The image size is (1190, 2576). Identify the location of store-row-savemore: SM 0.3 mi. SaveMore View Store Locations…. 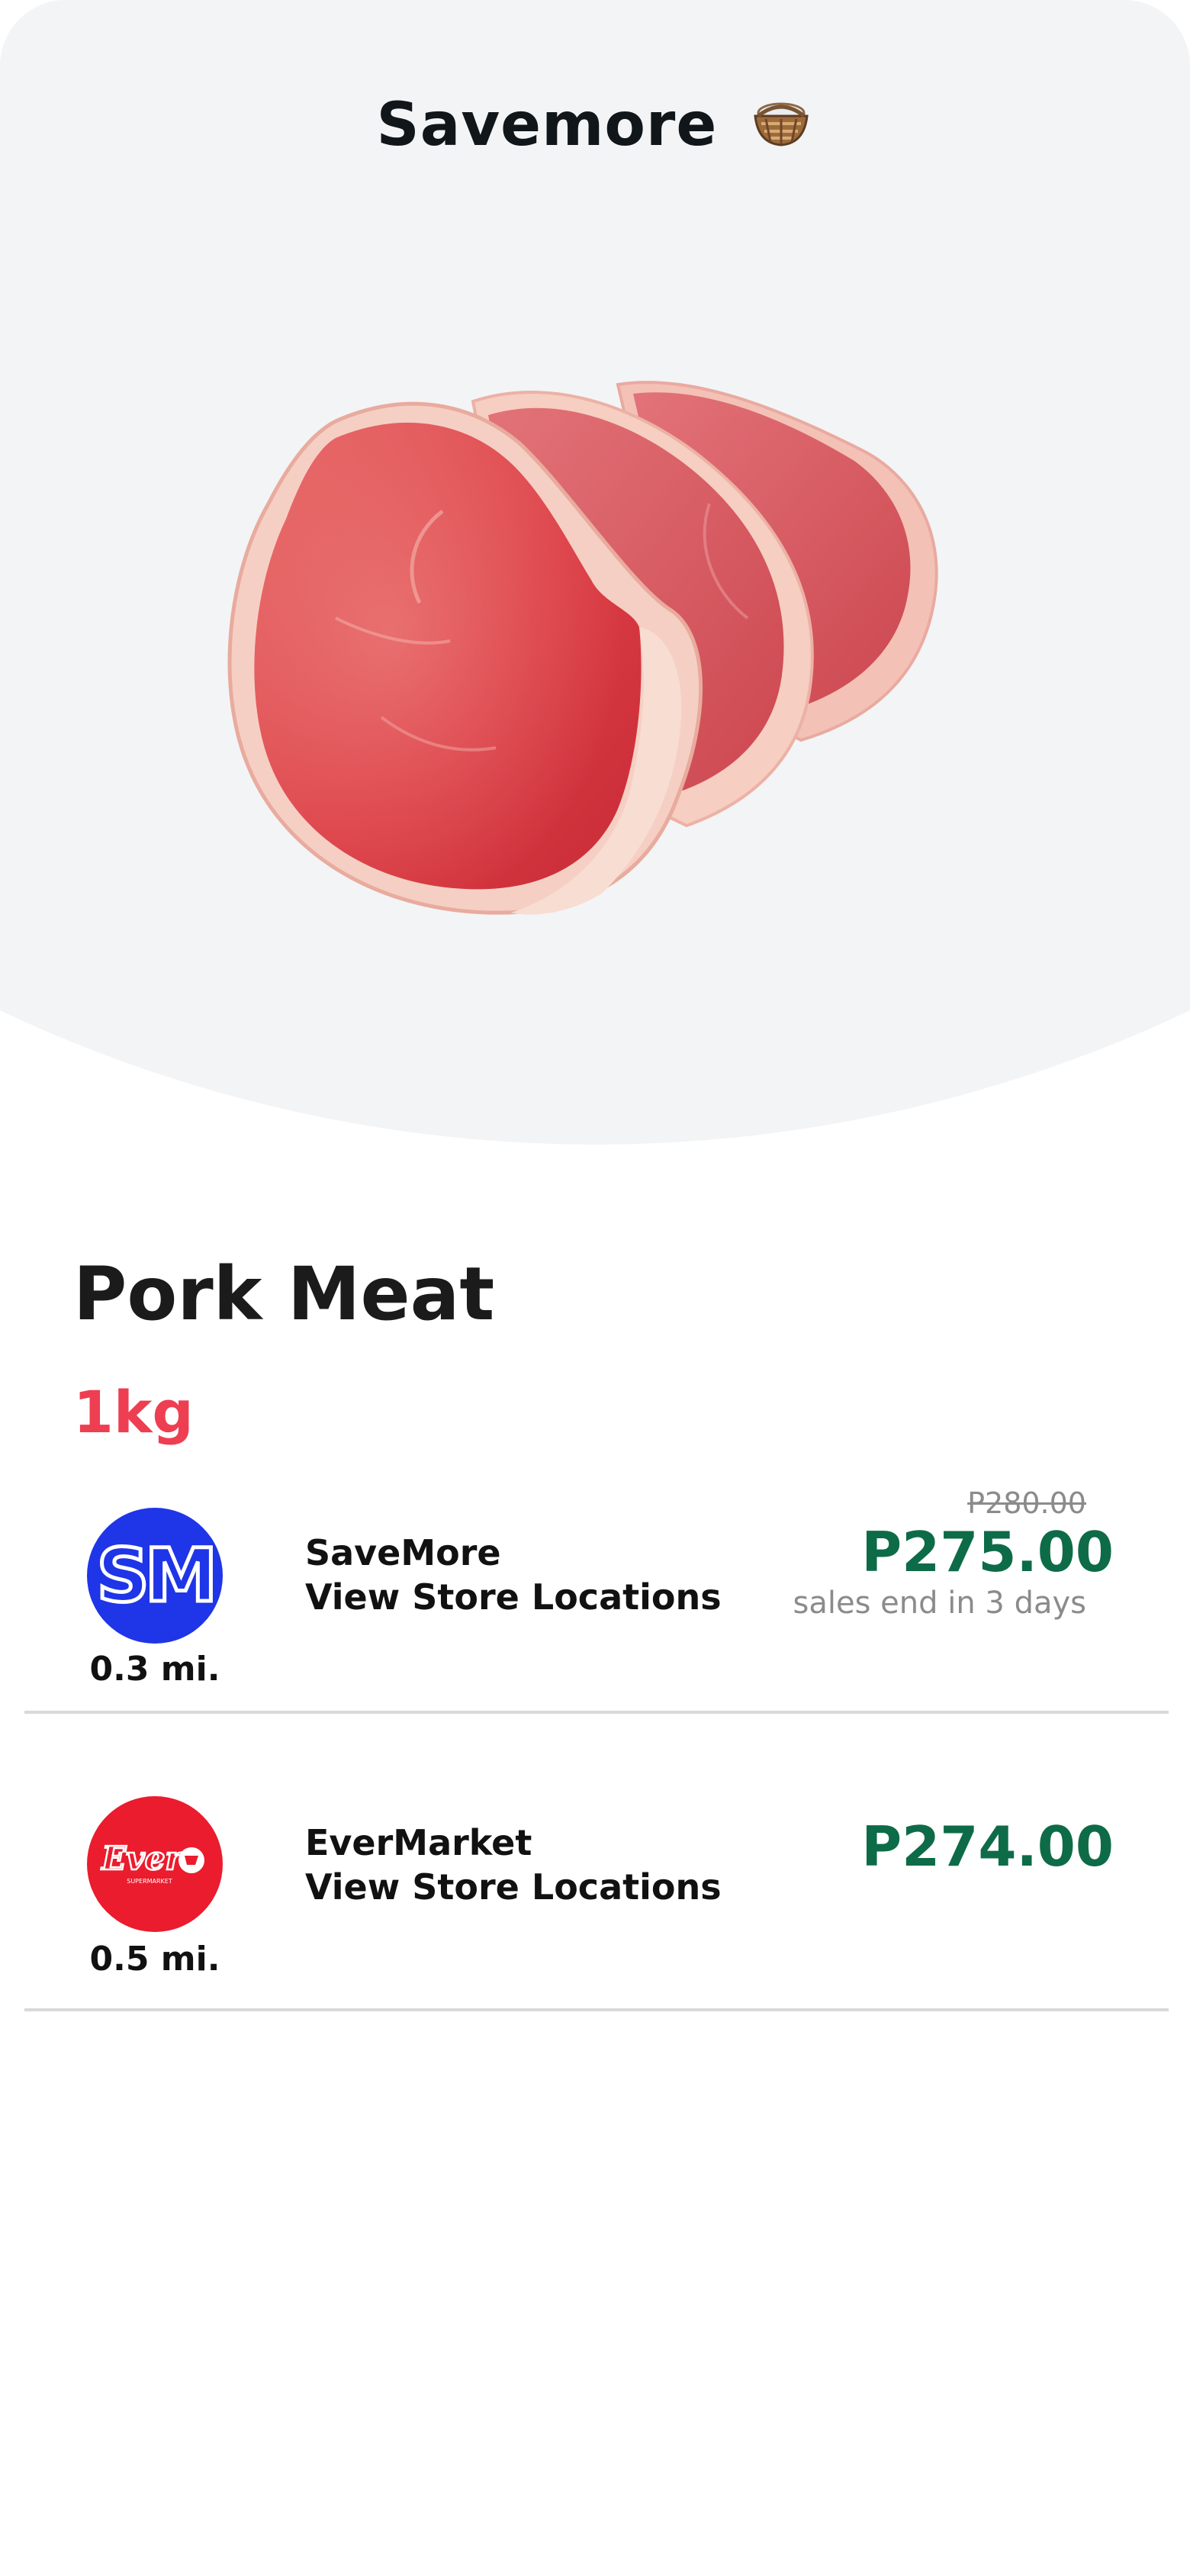
(596, 1592).